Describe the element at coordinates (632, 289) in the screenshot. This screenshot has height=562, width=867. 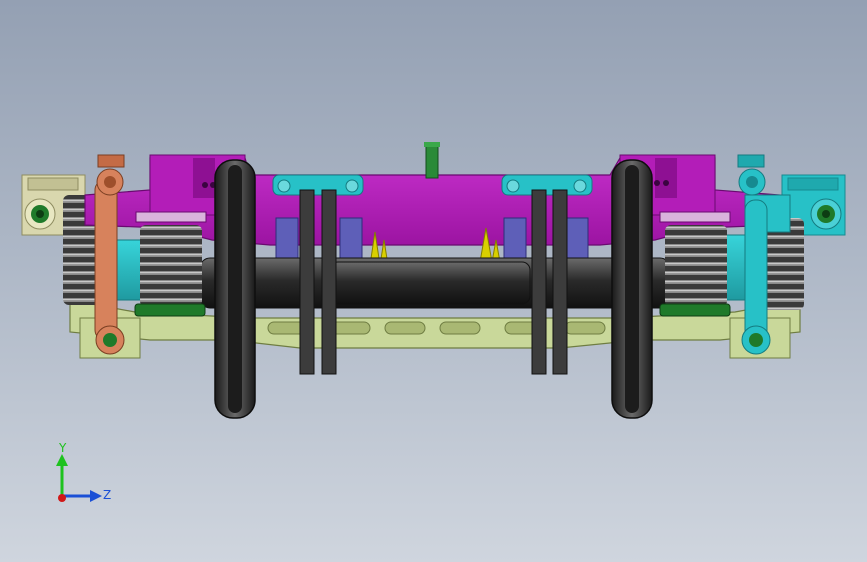
I see `wheel-right` at that location.